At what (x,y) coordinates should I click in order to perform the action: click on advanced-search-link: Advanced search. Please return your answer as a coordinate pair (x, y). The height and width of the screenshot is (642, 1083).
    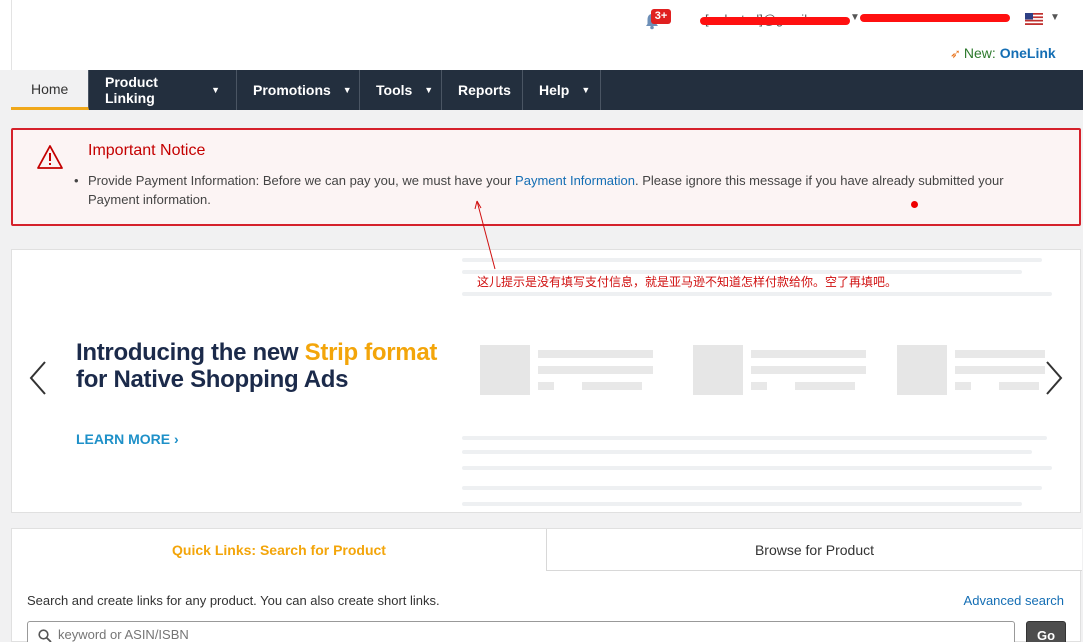
    Looking at the image, I should click on (1014, 600).